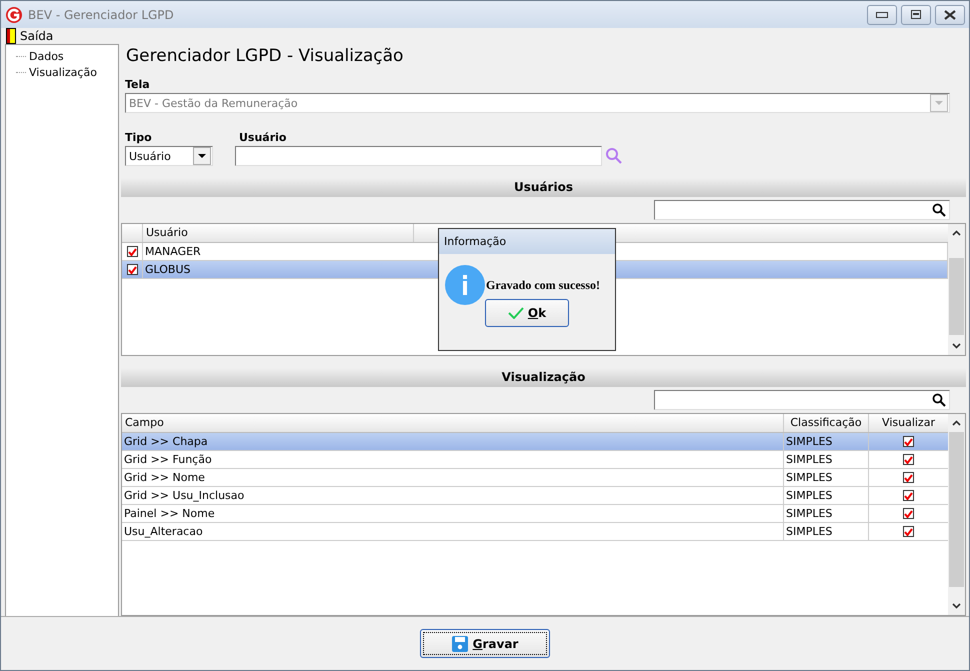 This screenshot has height=671, width=970. I want to click on close-button, so click(950, 14).